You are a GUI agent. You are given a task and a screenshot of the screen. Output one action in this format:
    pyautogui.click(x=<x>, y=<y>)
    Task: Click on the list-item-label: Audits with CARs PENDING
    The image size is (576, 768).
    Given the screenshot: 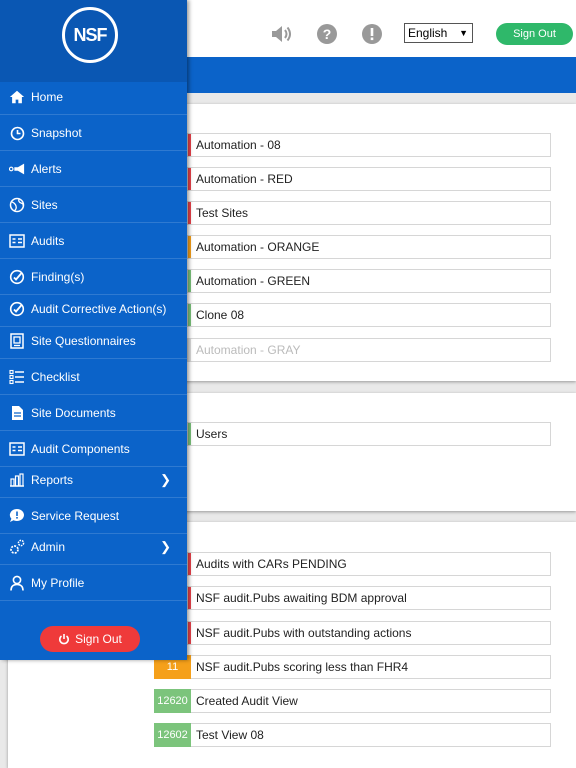 What is the action you would take?
    pyautogui.click(x=271, y=564)
    